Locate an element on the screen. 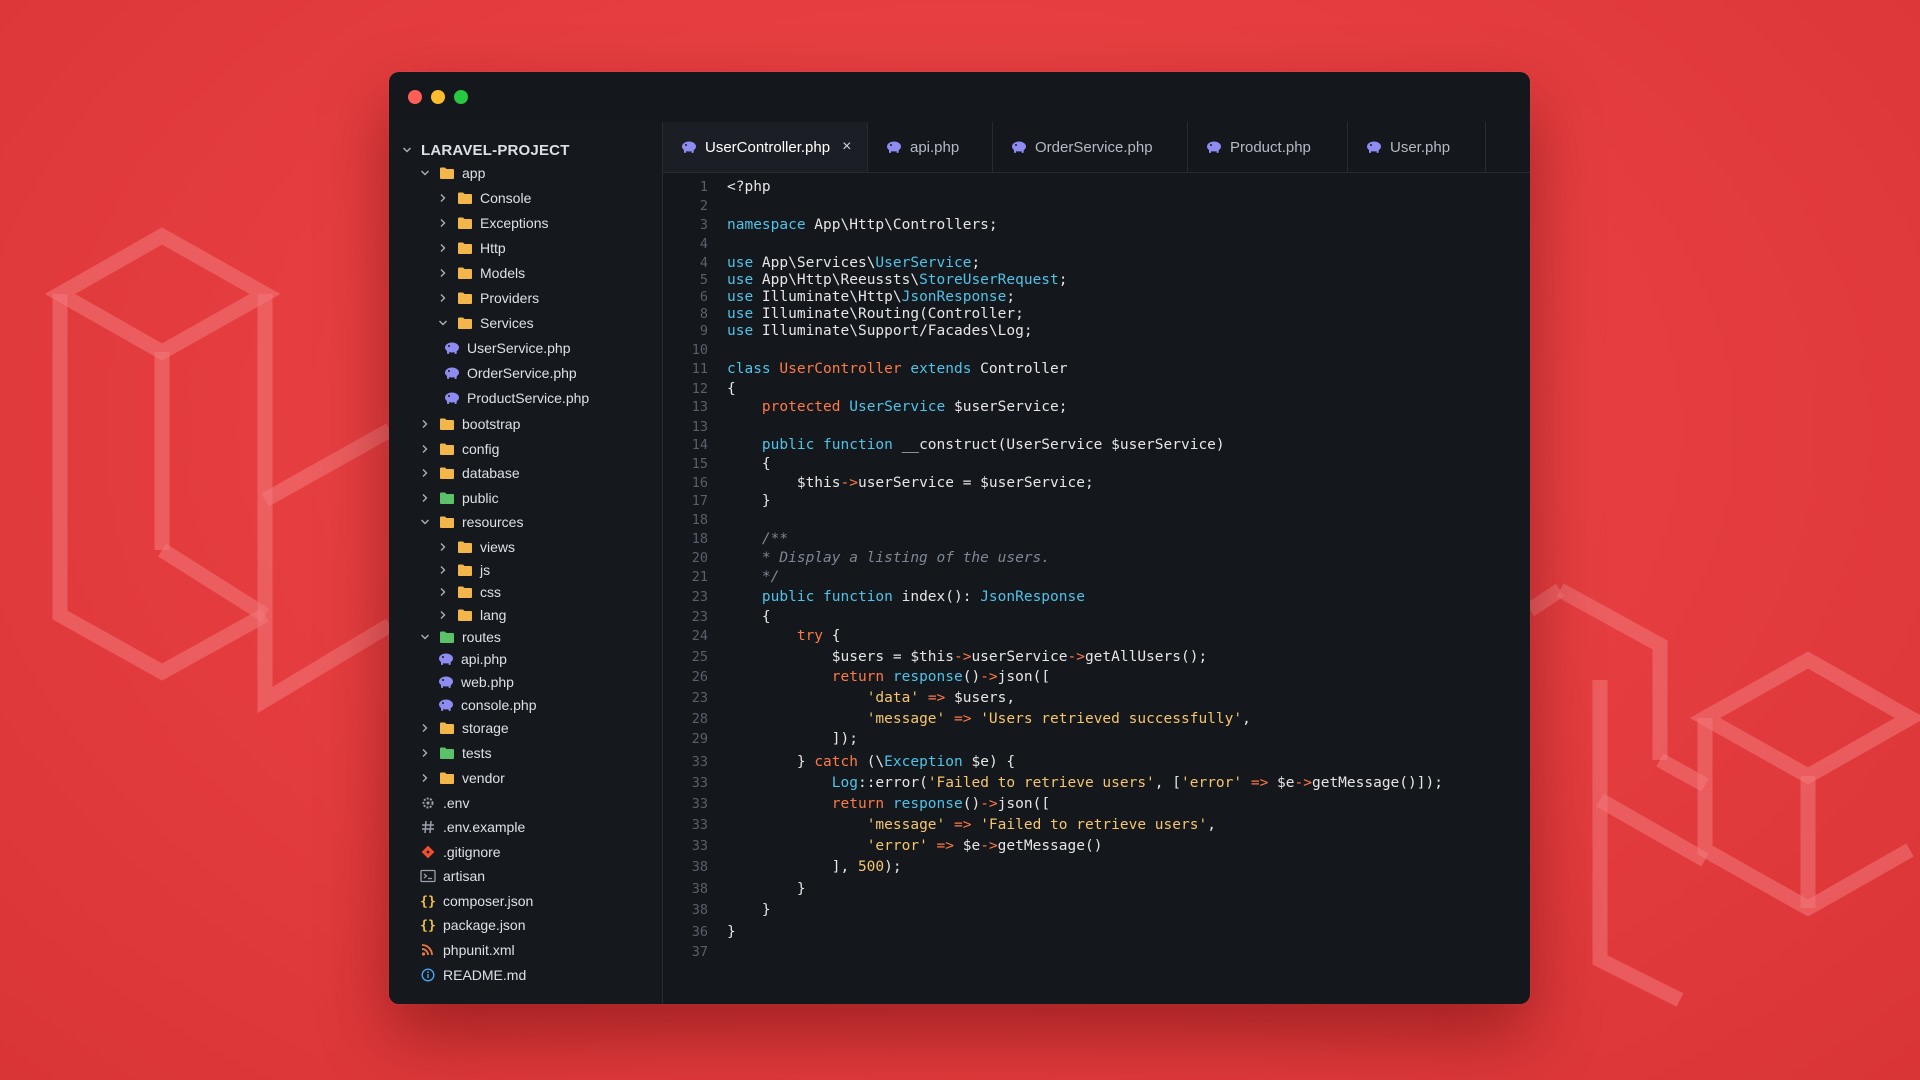 The height and width of the screenshot is (1080, 1920). code-token: } is located at coordinates (766, 889).